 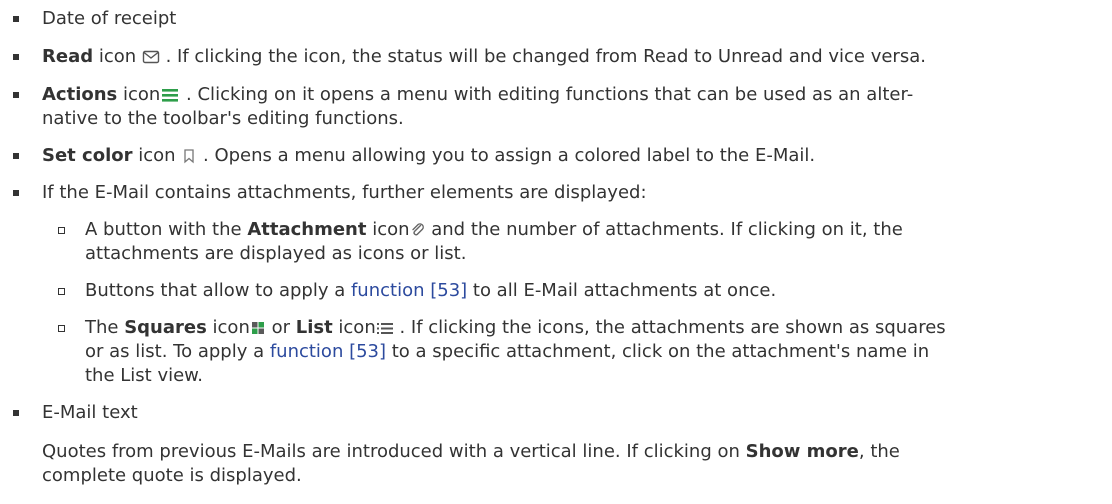 I want to click on item-text: to all E-Mail attachments at once., so click(x=622, y=290).